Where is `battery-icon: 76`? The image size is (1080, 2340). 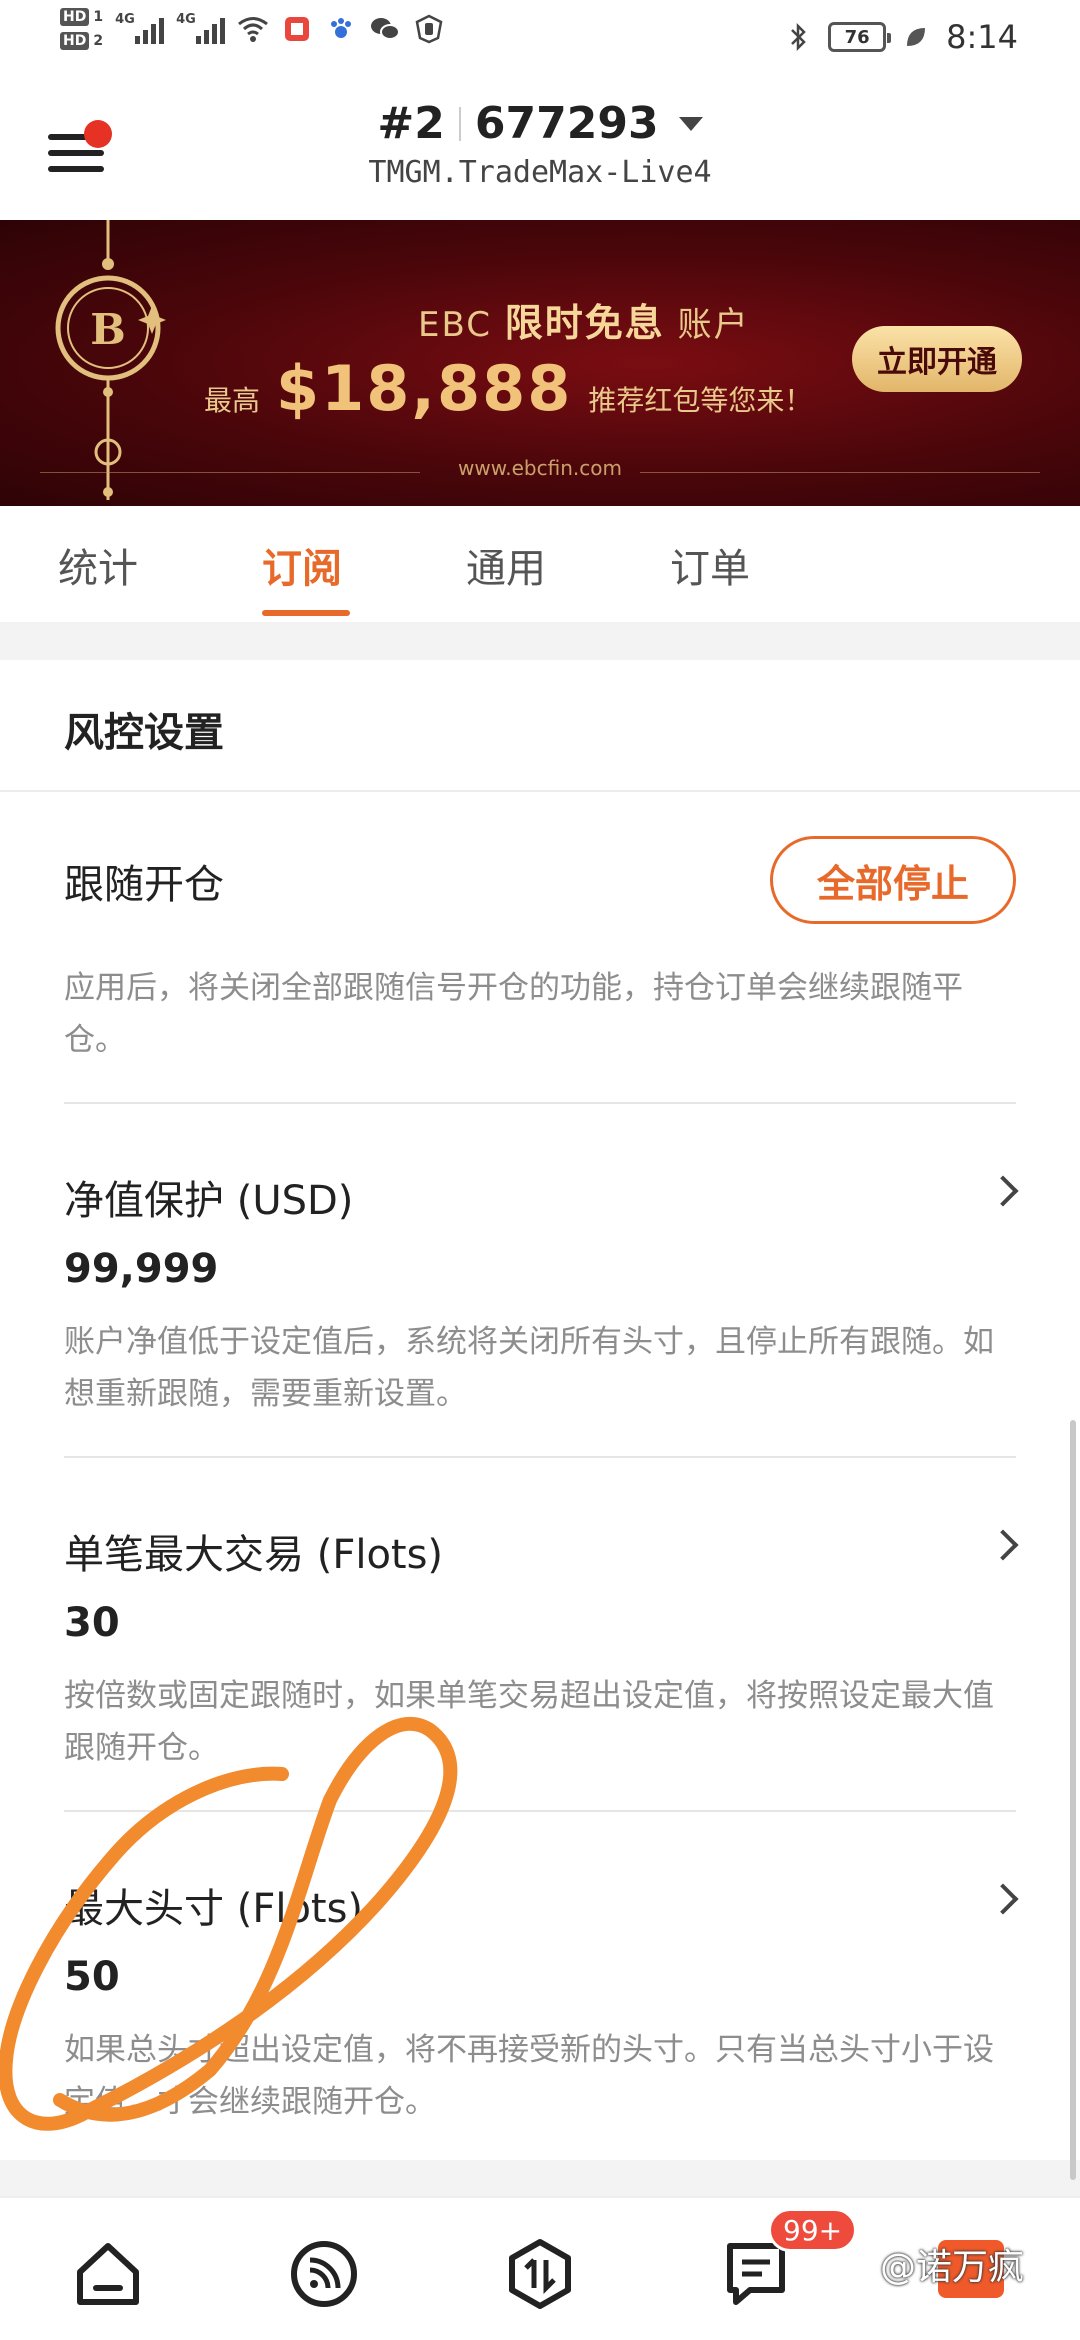
battery-icon: 76 is located at coordinates (860, 37).